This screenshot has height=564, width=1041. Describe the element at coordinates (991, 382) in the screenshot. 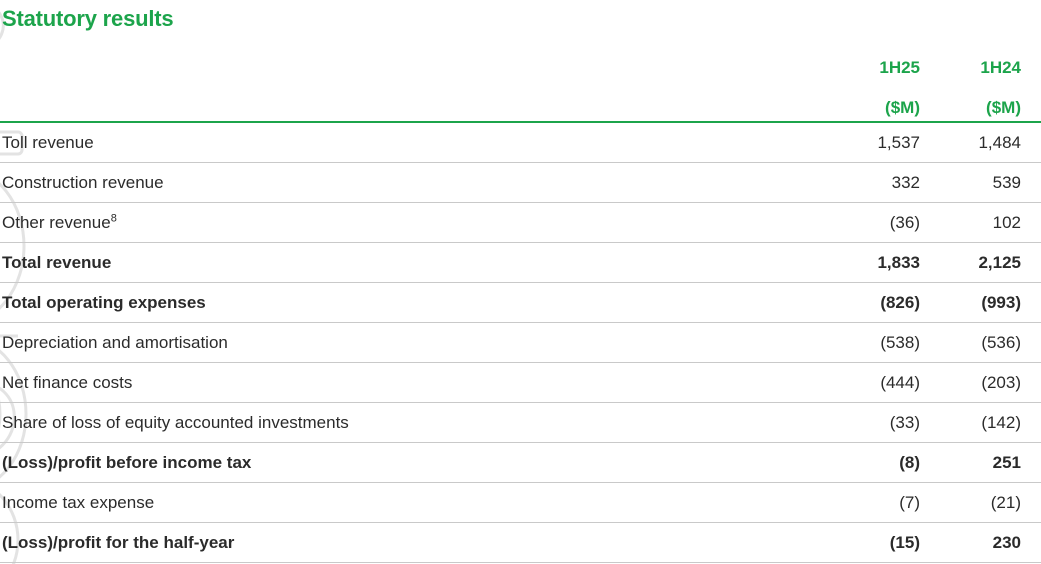

I see `row-value-1h24: (203)` at that location.